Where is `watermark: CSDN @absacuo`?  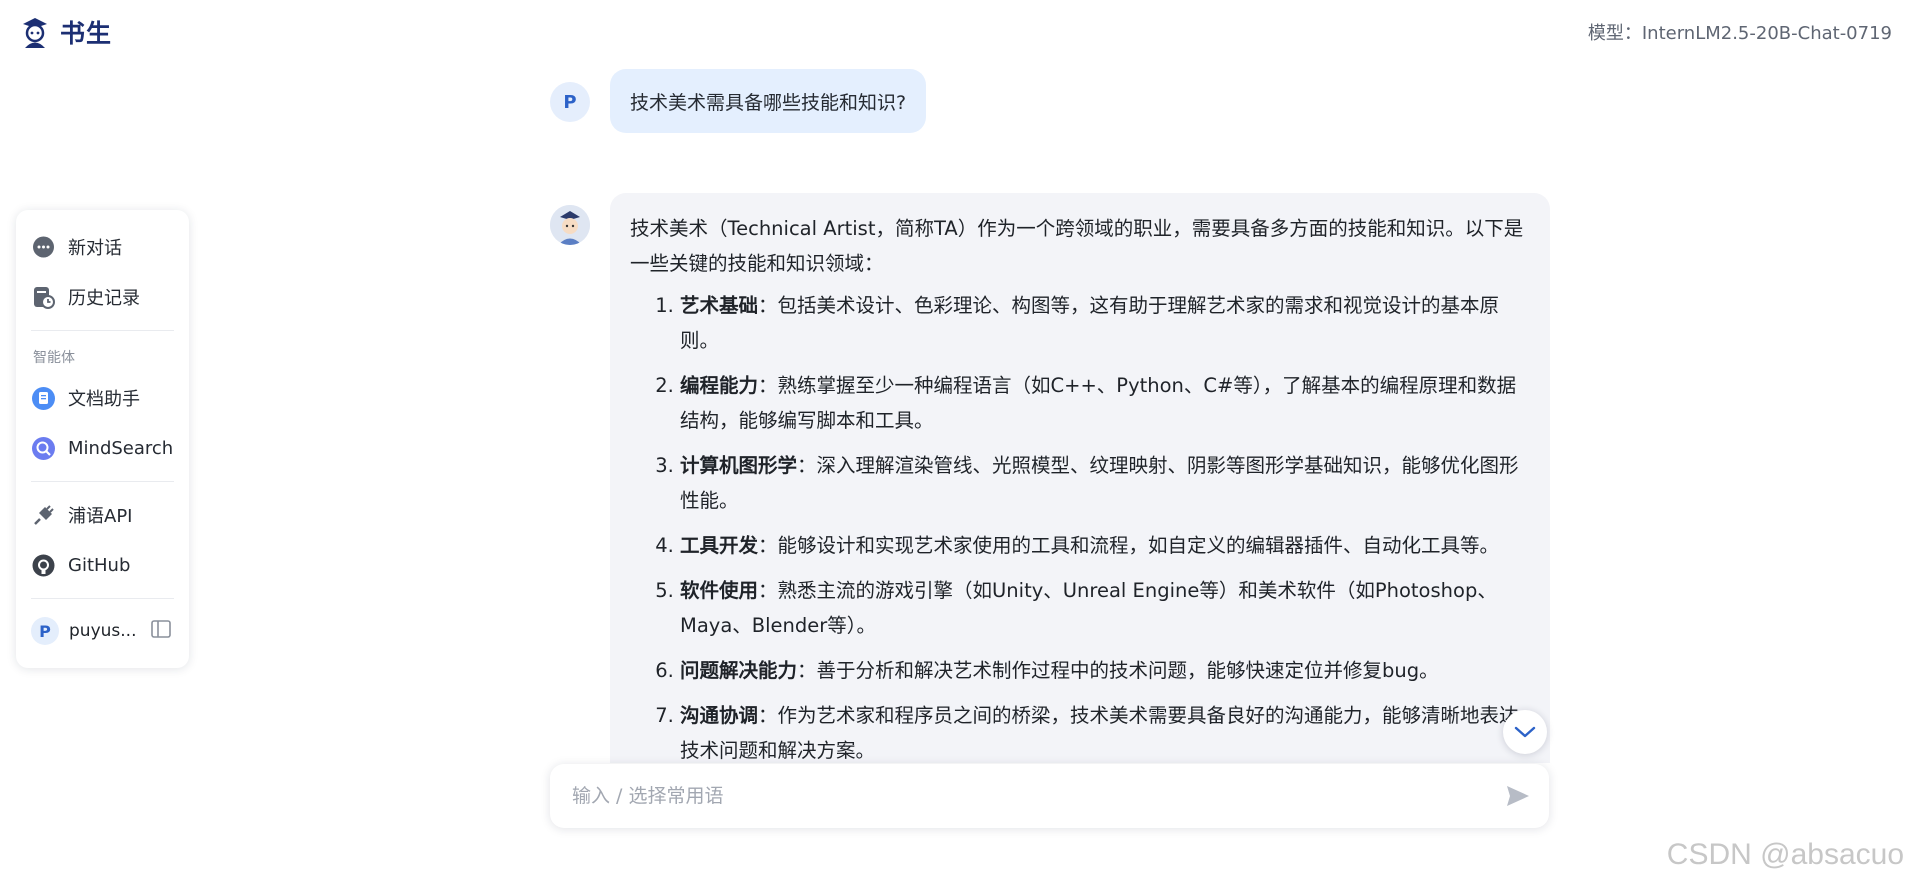 watermark: CSDN @absacuo is located at coordinates (1785, 854).